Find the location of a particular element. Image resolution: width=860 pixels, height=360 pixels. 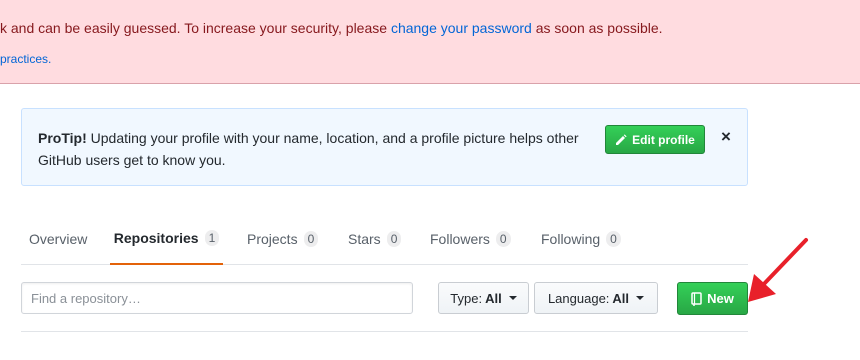

tab-label: Overview is located at coordinates (58, 239).